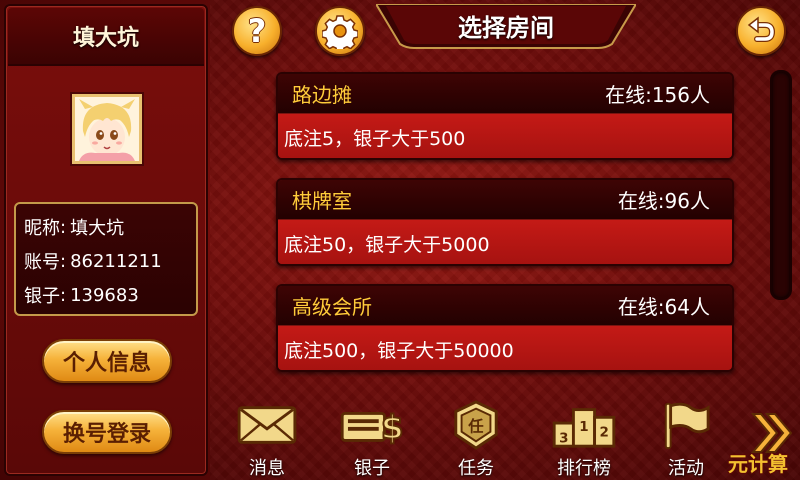 The height and width of the screenshot is (480, 800). I want to click on info-row-silver: 银子 : 139683, so click(106, 295).